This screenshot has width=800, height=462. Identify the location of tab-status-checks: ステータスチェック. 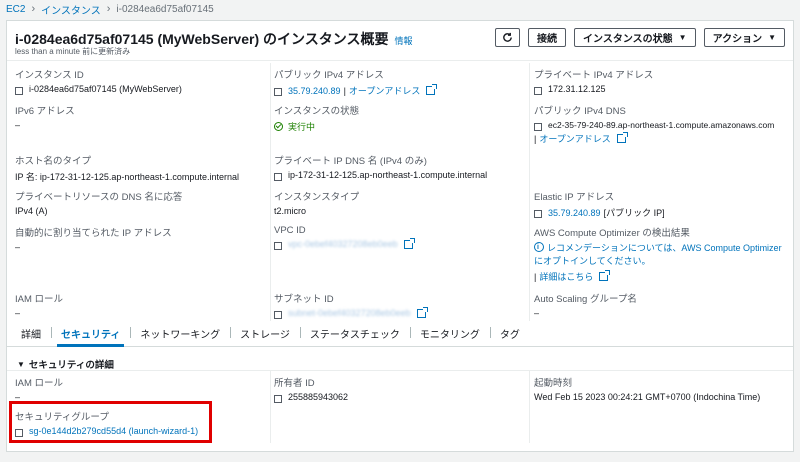
(354, 336).